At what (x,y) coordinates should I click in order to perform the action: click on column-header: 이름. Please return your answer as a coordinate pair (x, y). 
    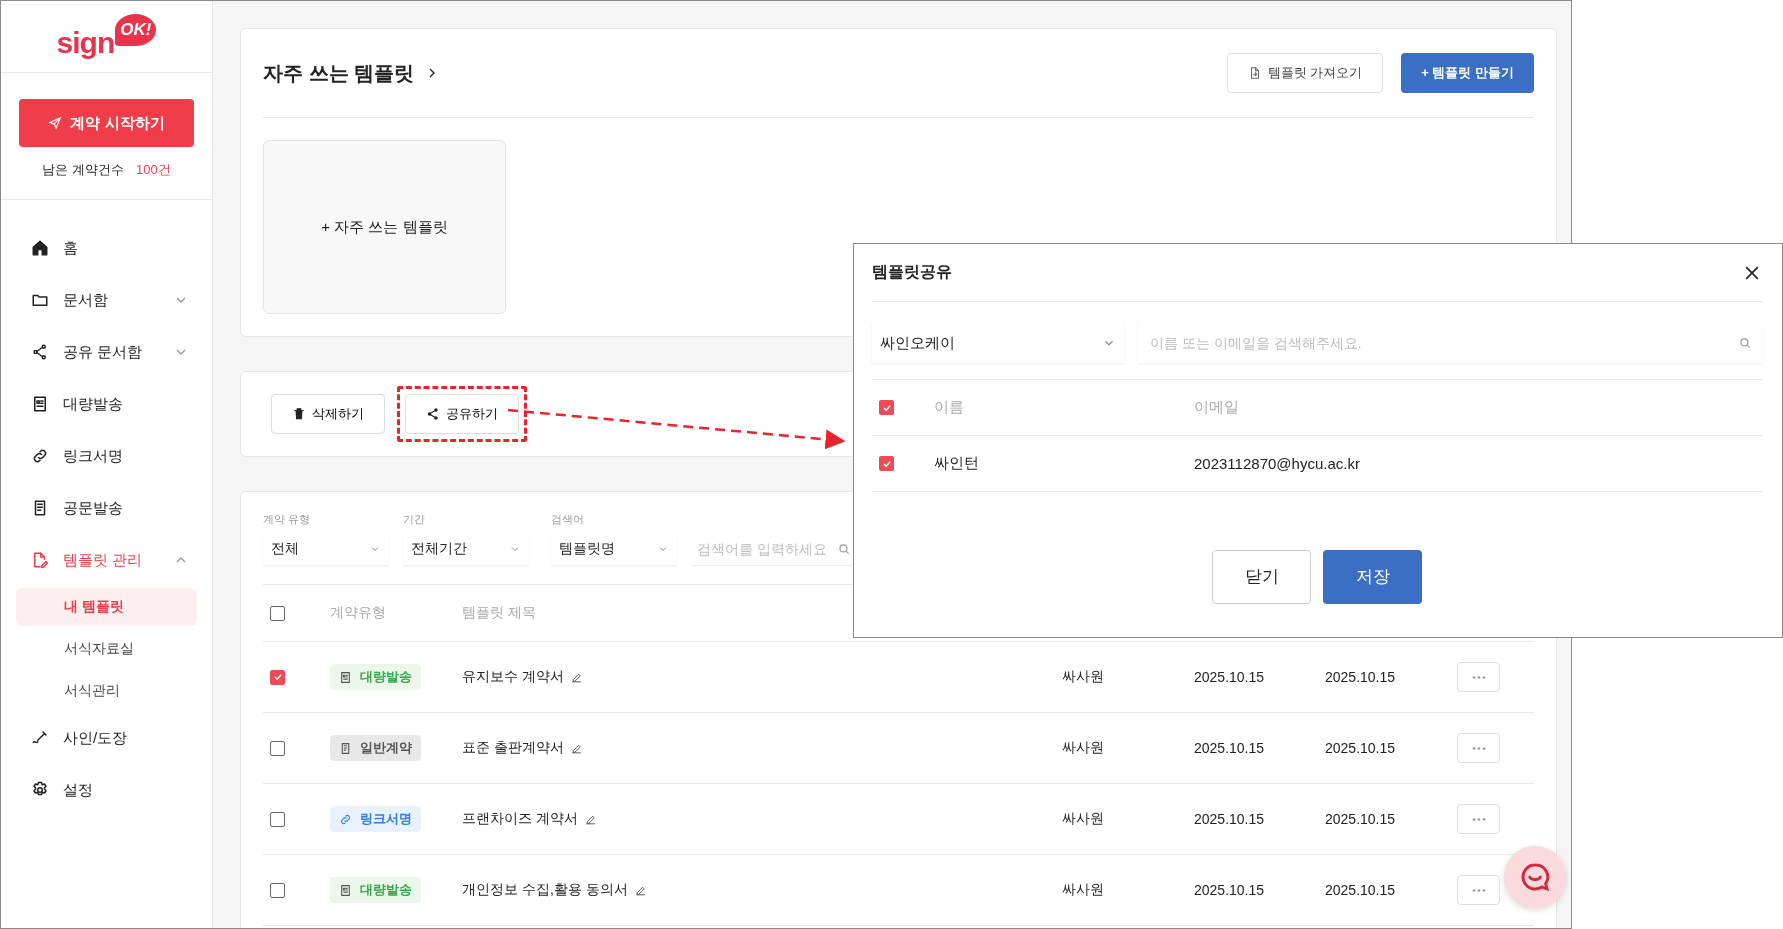
    Looking at the image, I should click on (949, 407).